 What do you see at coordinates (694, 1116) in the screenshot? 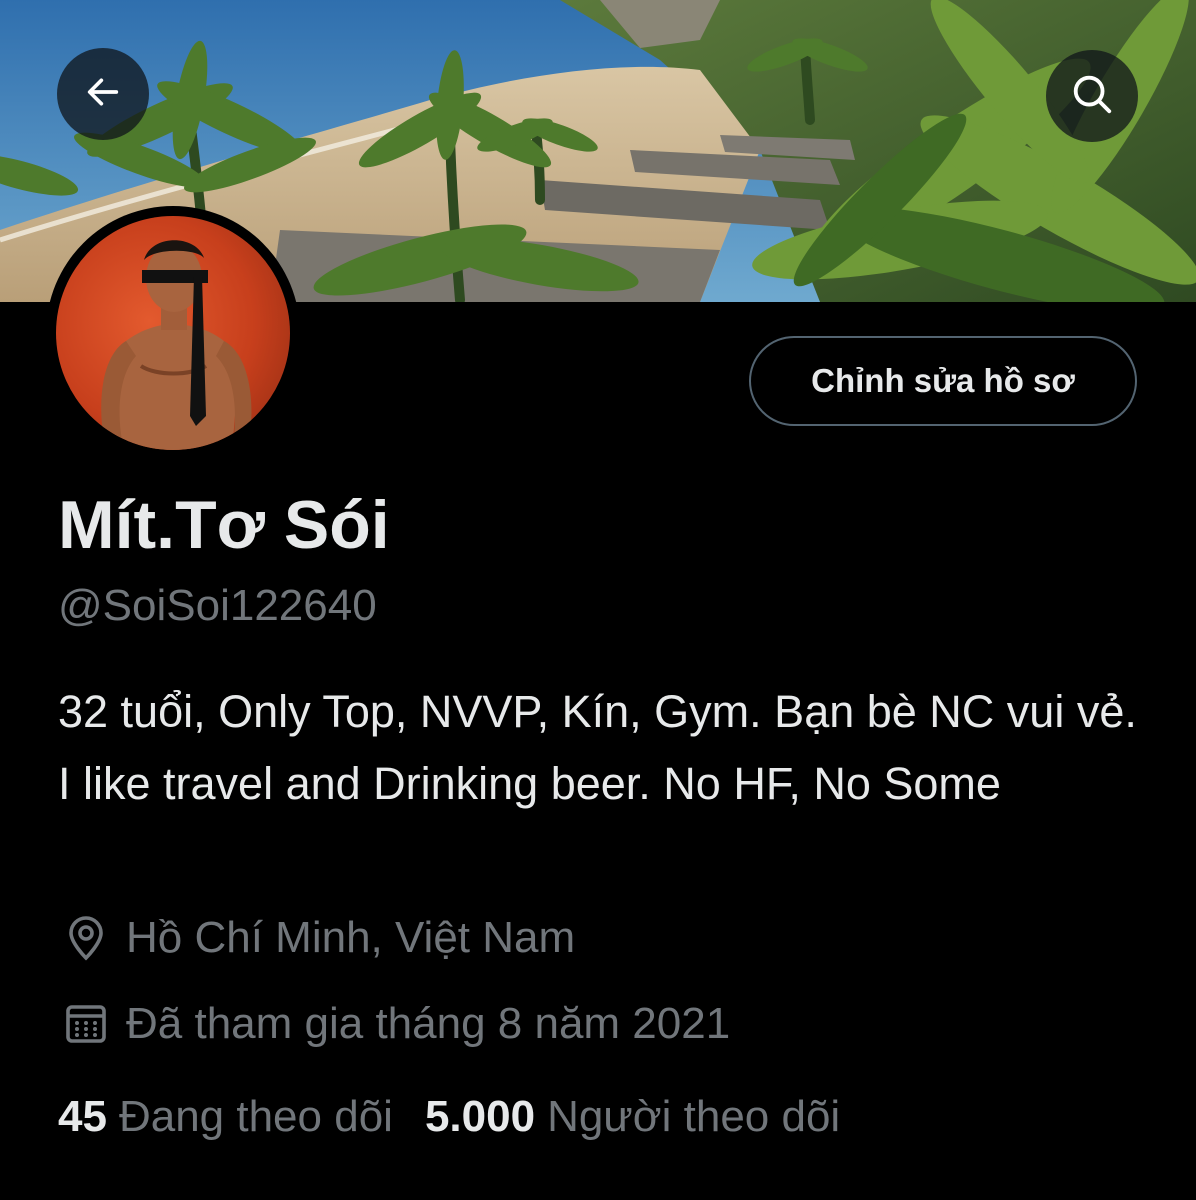
I see `followers-label: Người theo dõi` at bounding box center [694, 1116].